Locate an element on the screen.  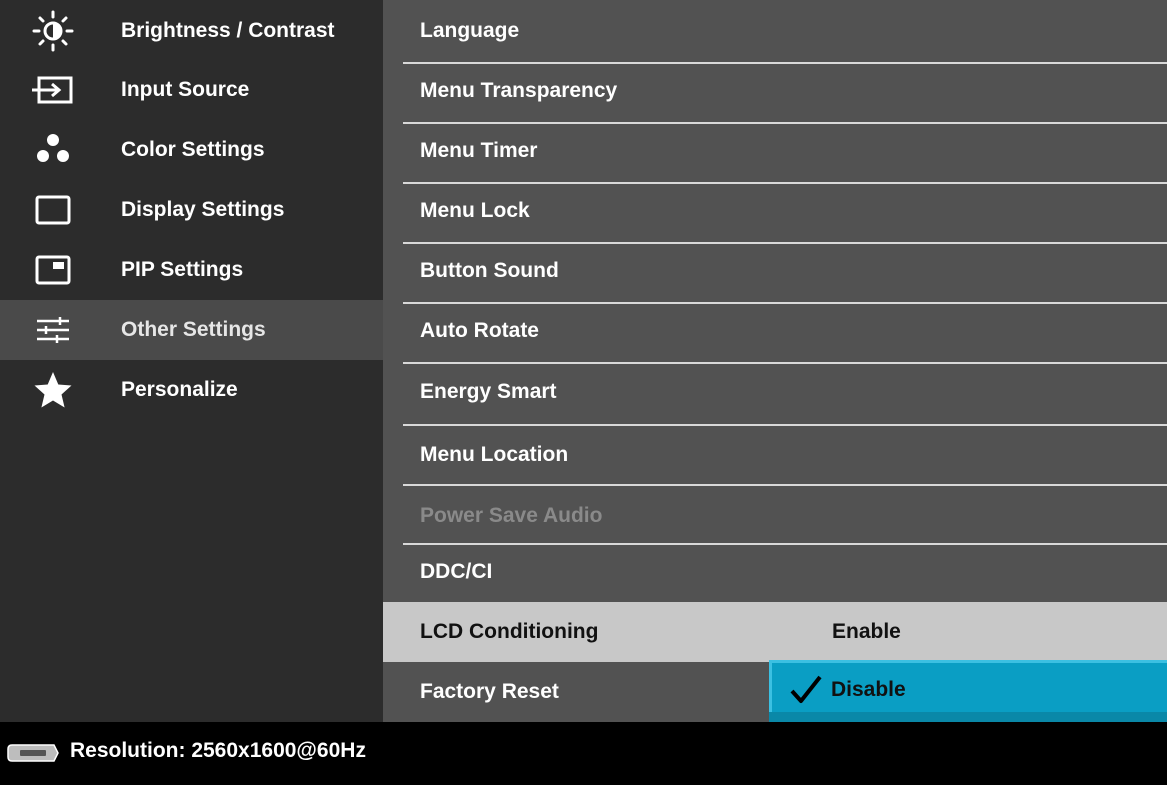
submenu-item-energy-smart: Energy Smart is located at coordinates (775, 392).